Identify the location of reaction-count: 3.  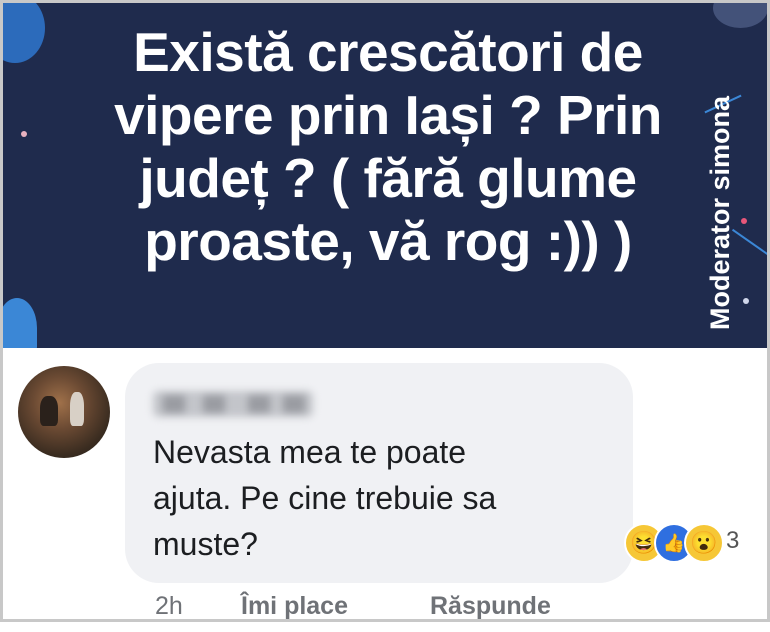
(733, 540).